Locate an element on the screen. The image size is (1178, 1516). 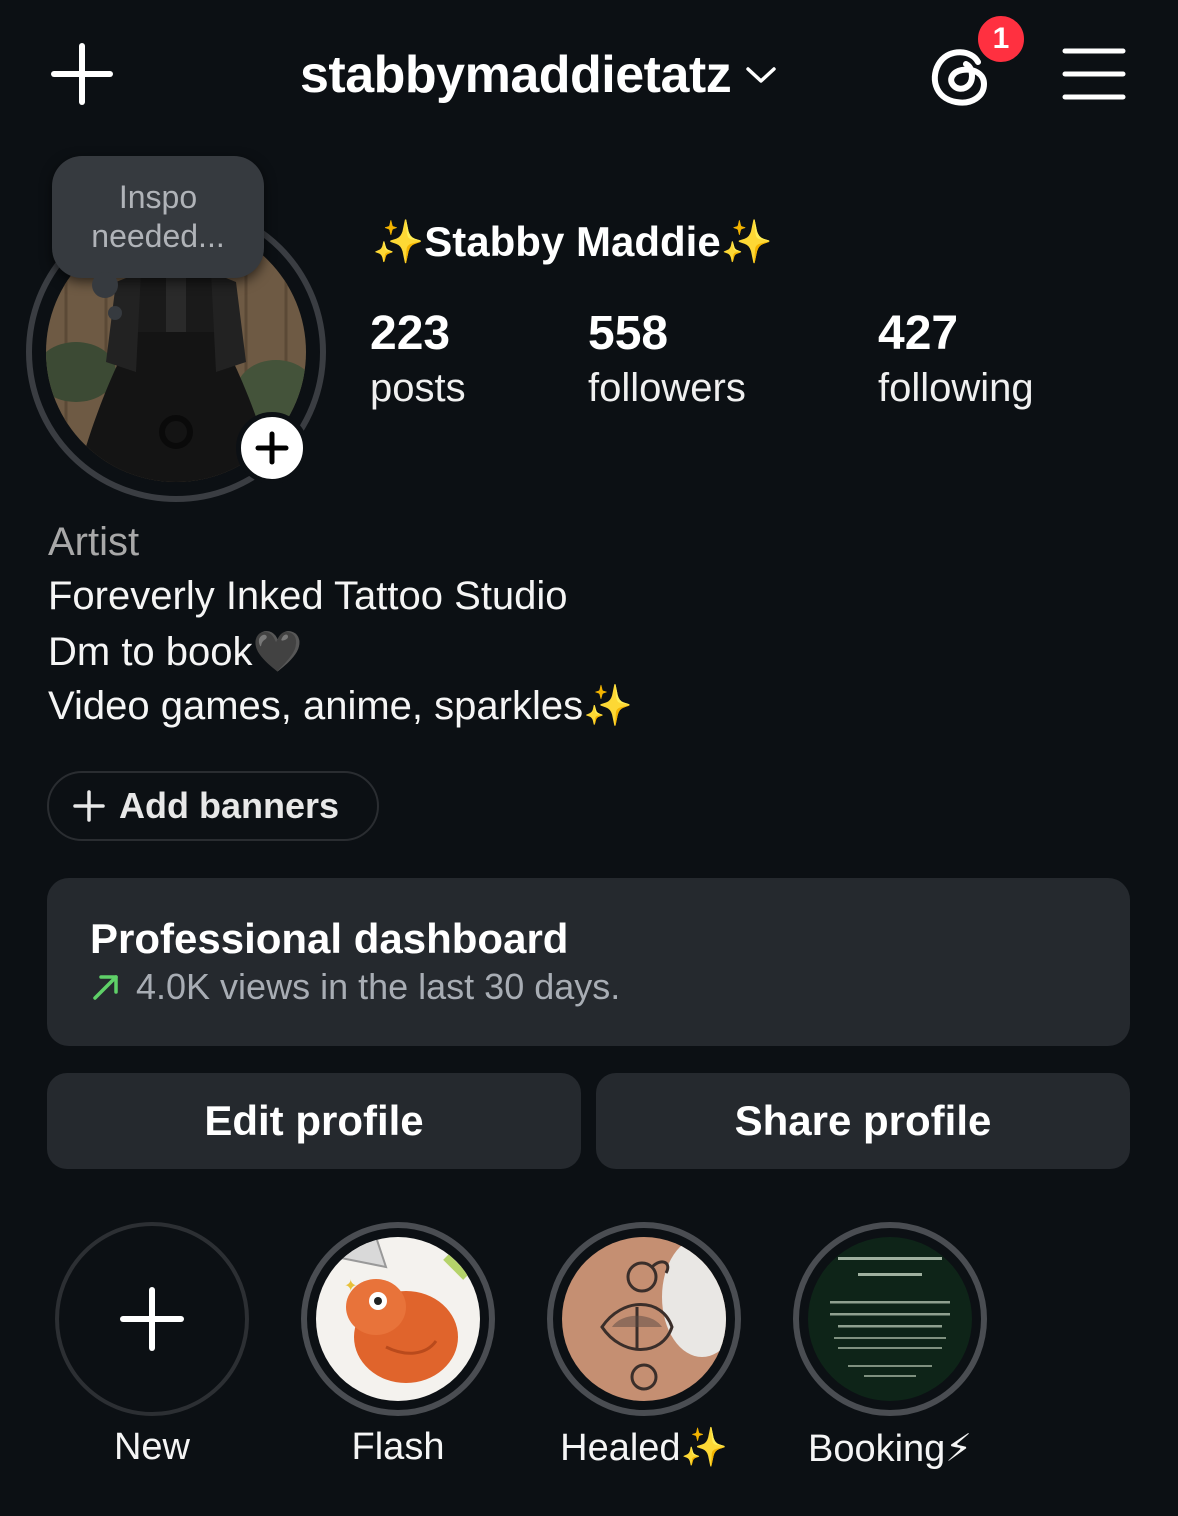
add-banners-button: Add banners is located at coordinates (213, 806).